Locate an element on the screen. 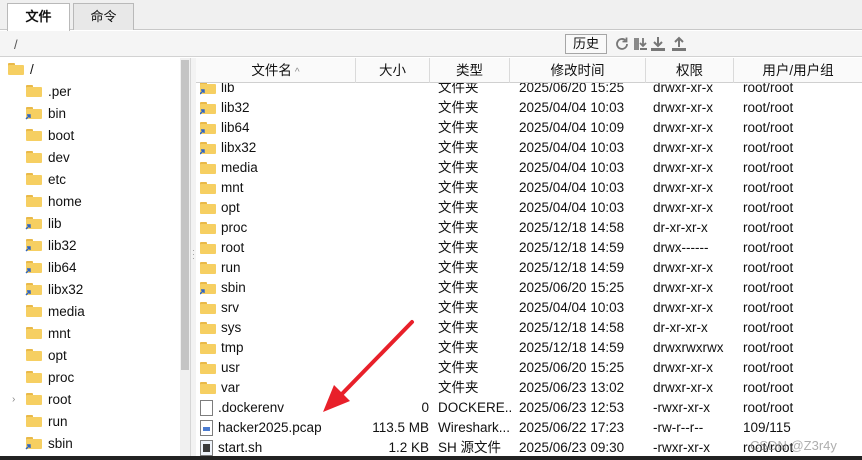 This screenshot has height=460, width=862. file-name-label: start.sh is located at coordinates (240, 447).